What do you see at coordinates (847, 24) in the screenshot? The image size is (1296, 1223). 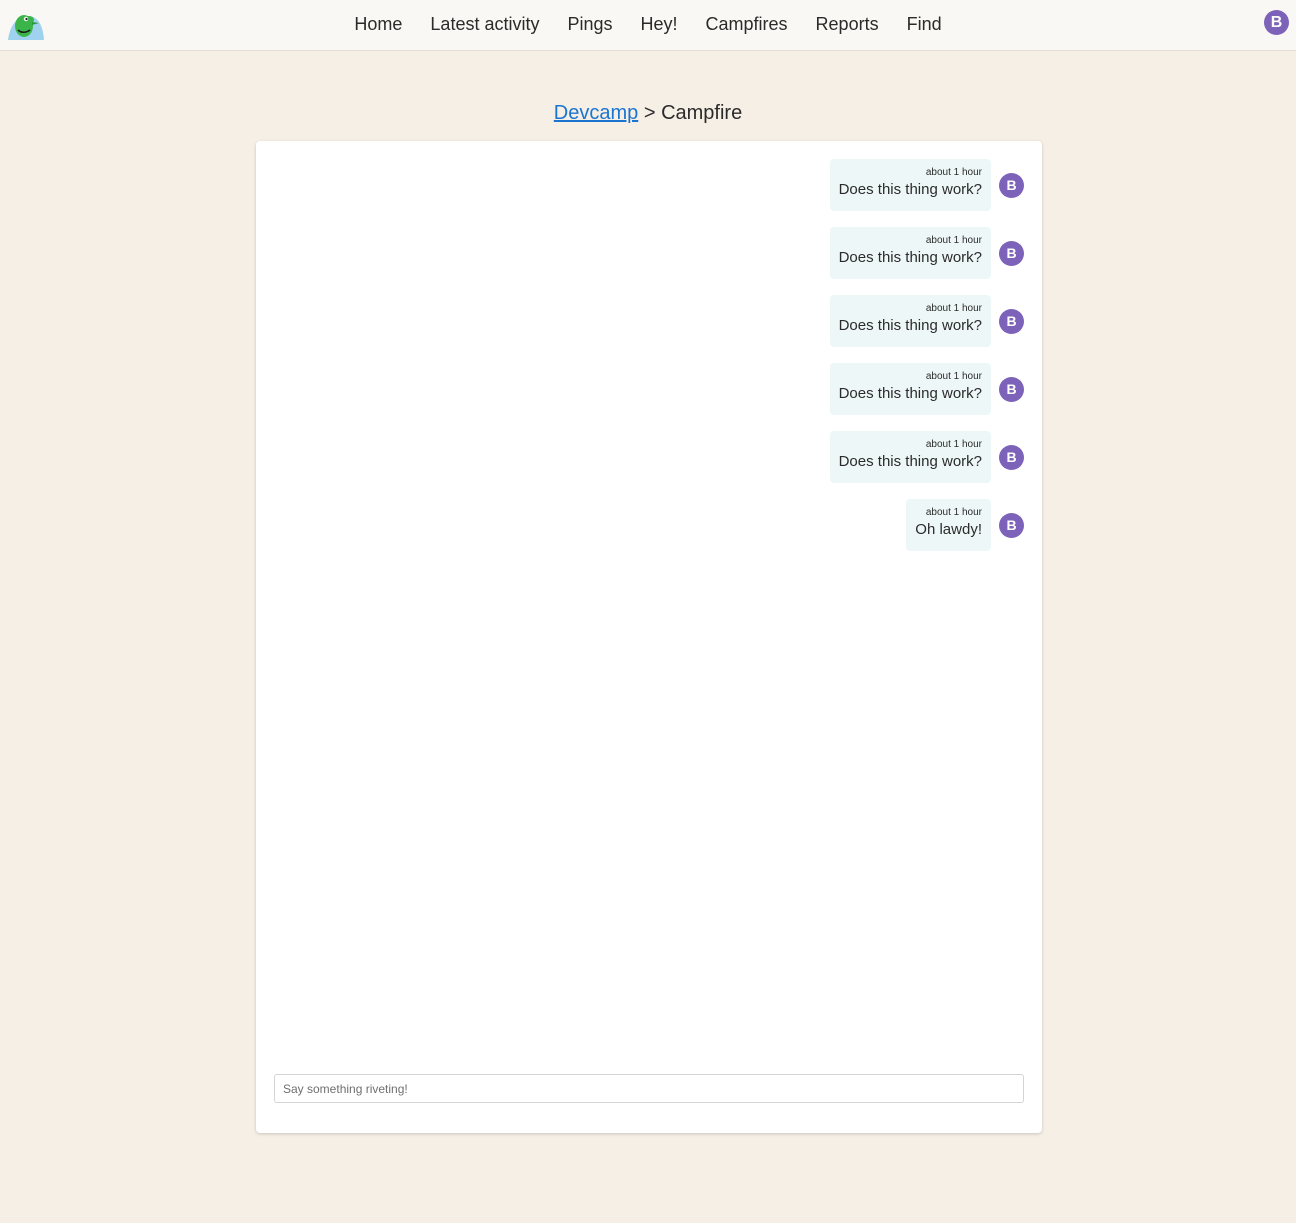 I see `nav-reports: Reports` at bounding box center [847, 24].